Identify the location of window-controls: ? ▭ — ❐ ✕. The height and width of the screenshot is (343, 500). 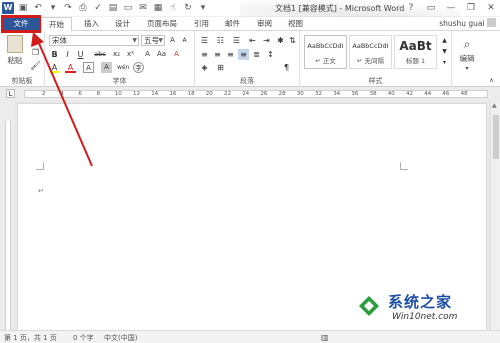
(451, 8).